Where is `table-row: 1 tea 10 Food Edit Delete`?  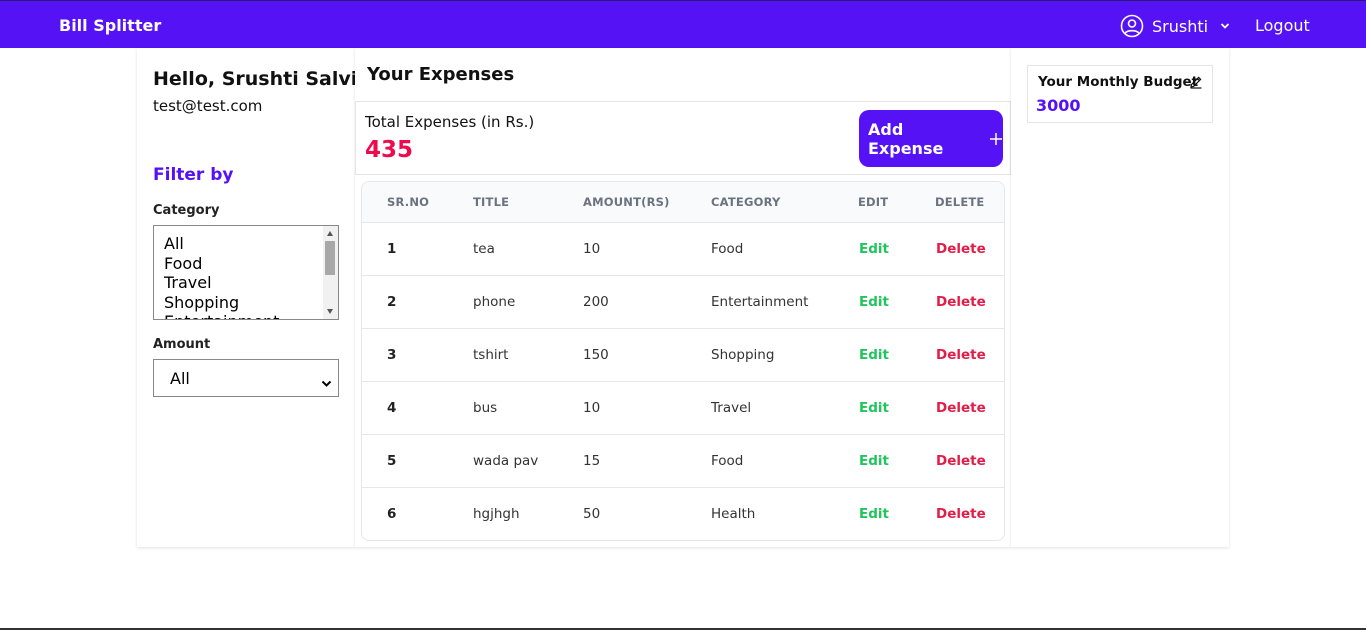 table-row: 1 tea 10 Food Edit Delete is located at coordinates (683, 249).